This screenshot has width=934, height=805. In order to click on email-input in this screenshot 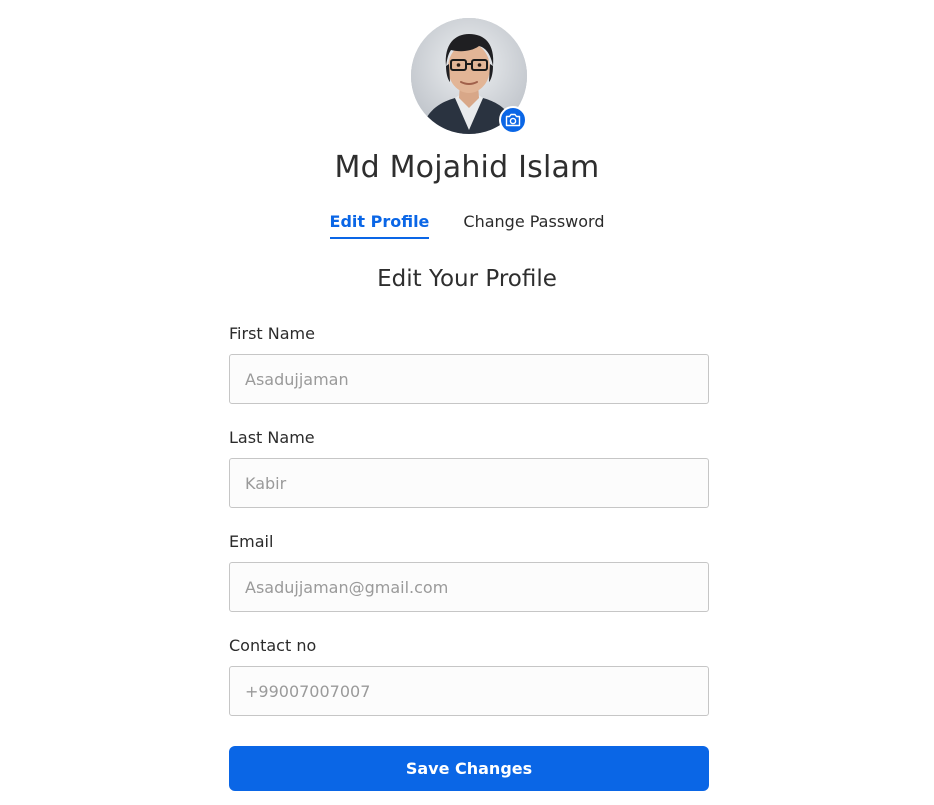, I will do `click(469, 587)`.